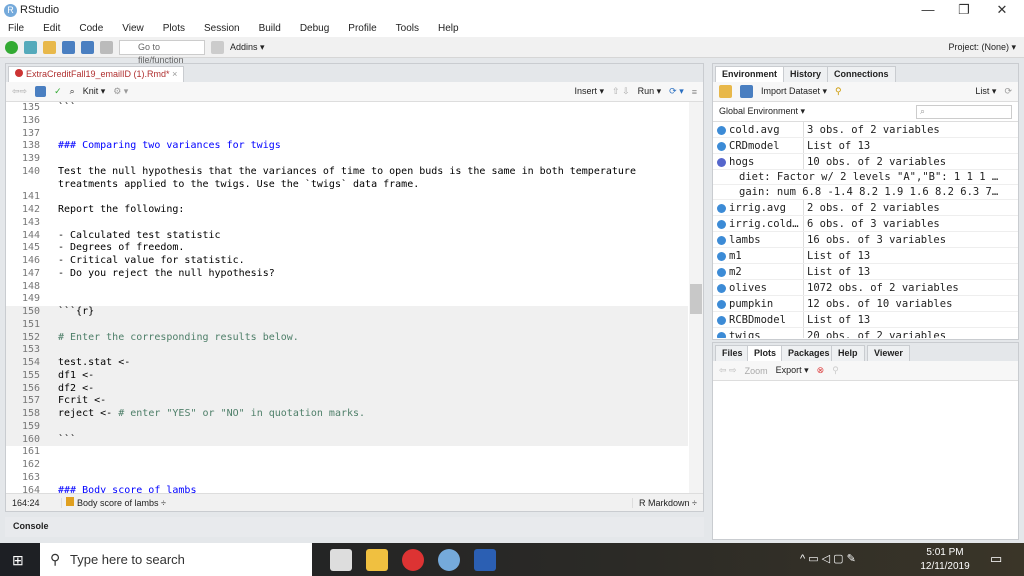 The height and width of the screenshot is (576, 1024). Describe the element at coordinates (347, 312) in the screenshot. I see `code-line: 150 ```{r}` at that location.